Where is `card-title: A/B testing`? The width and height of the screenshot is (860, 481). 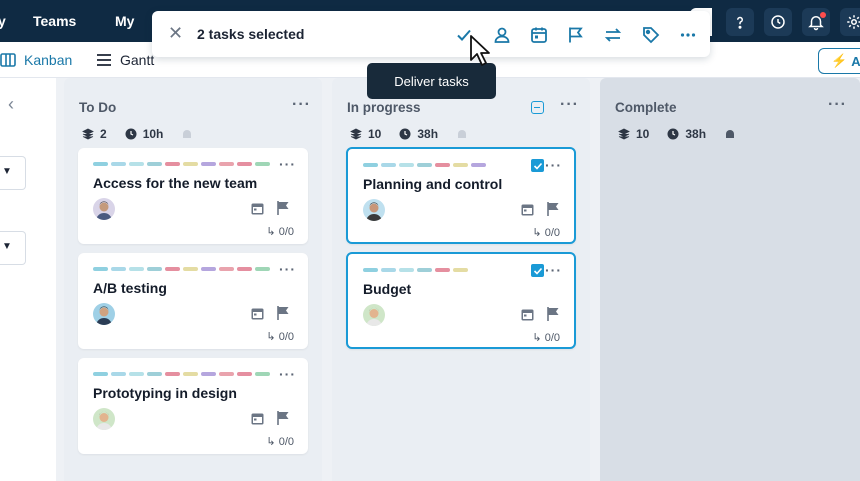
card-title: A/B testing is located at coordinates (130, 288).